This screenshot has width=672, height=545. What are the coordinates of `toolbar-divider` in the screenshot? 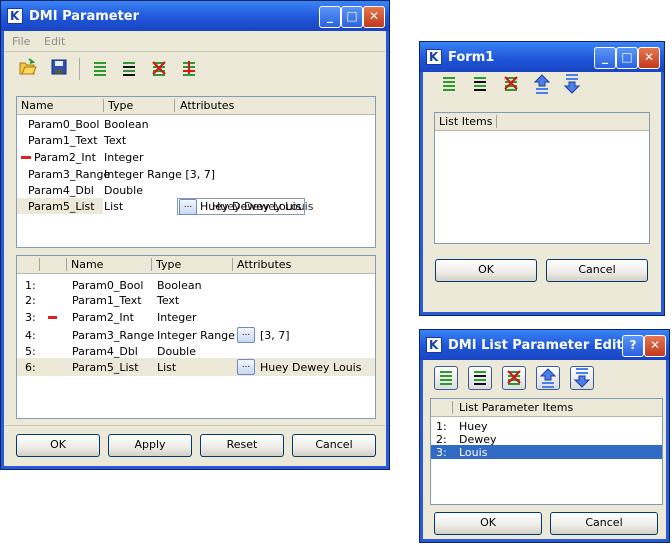 It's located at (195, 51).